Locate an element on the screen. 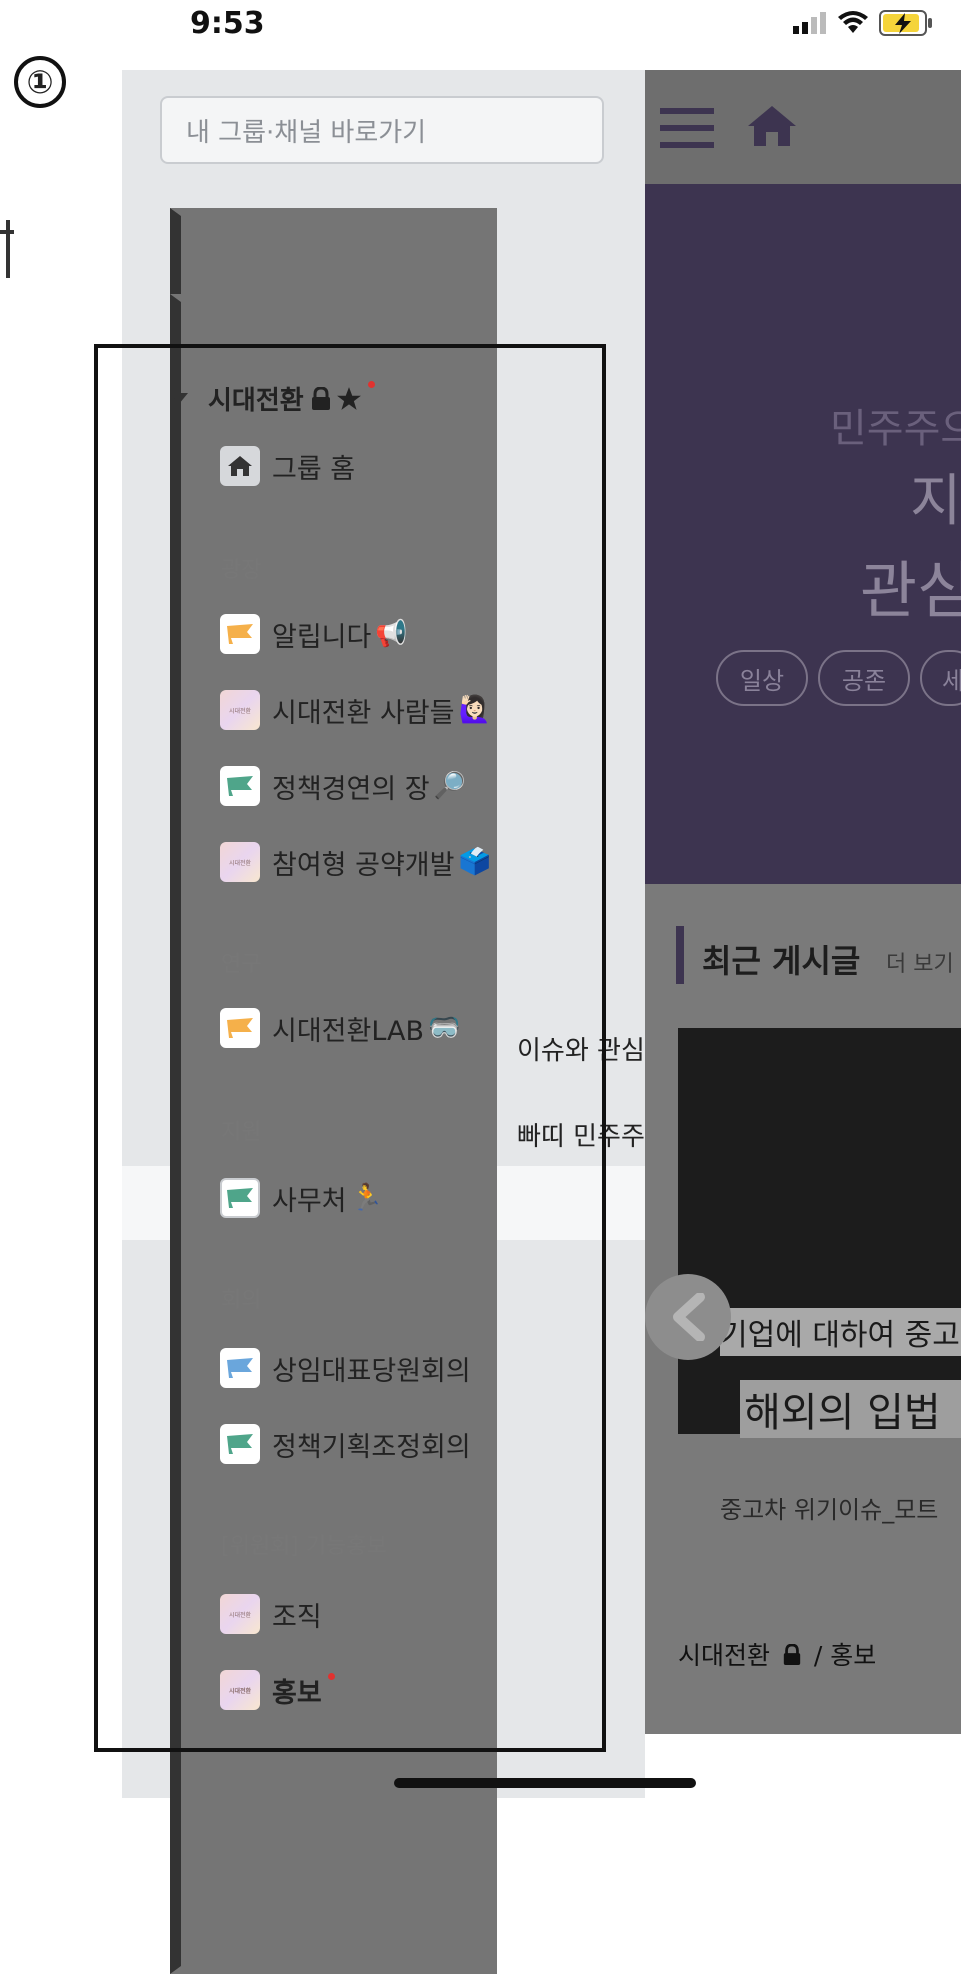 The width and height of the screenshot is (961, 1974). carousel-prev-button is located at coordinates (688, 1317).